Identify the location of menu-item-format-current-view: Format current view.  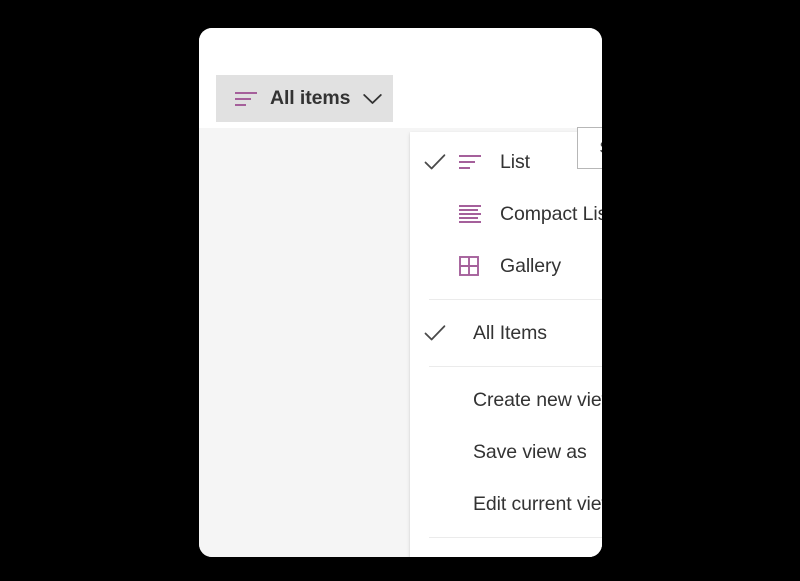
(506, 551).